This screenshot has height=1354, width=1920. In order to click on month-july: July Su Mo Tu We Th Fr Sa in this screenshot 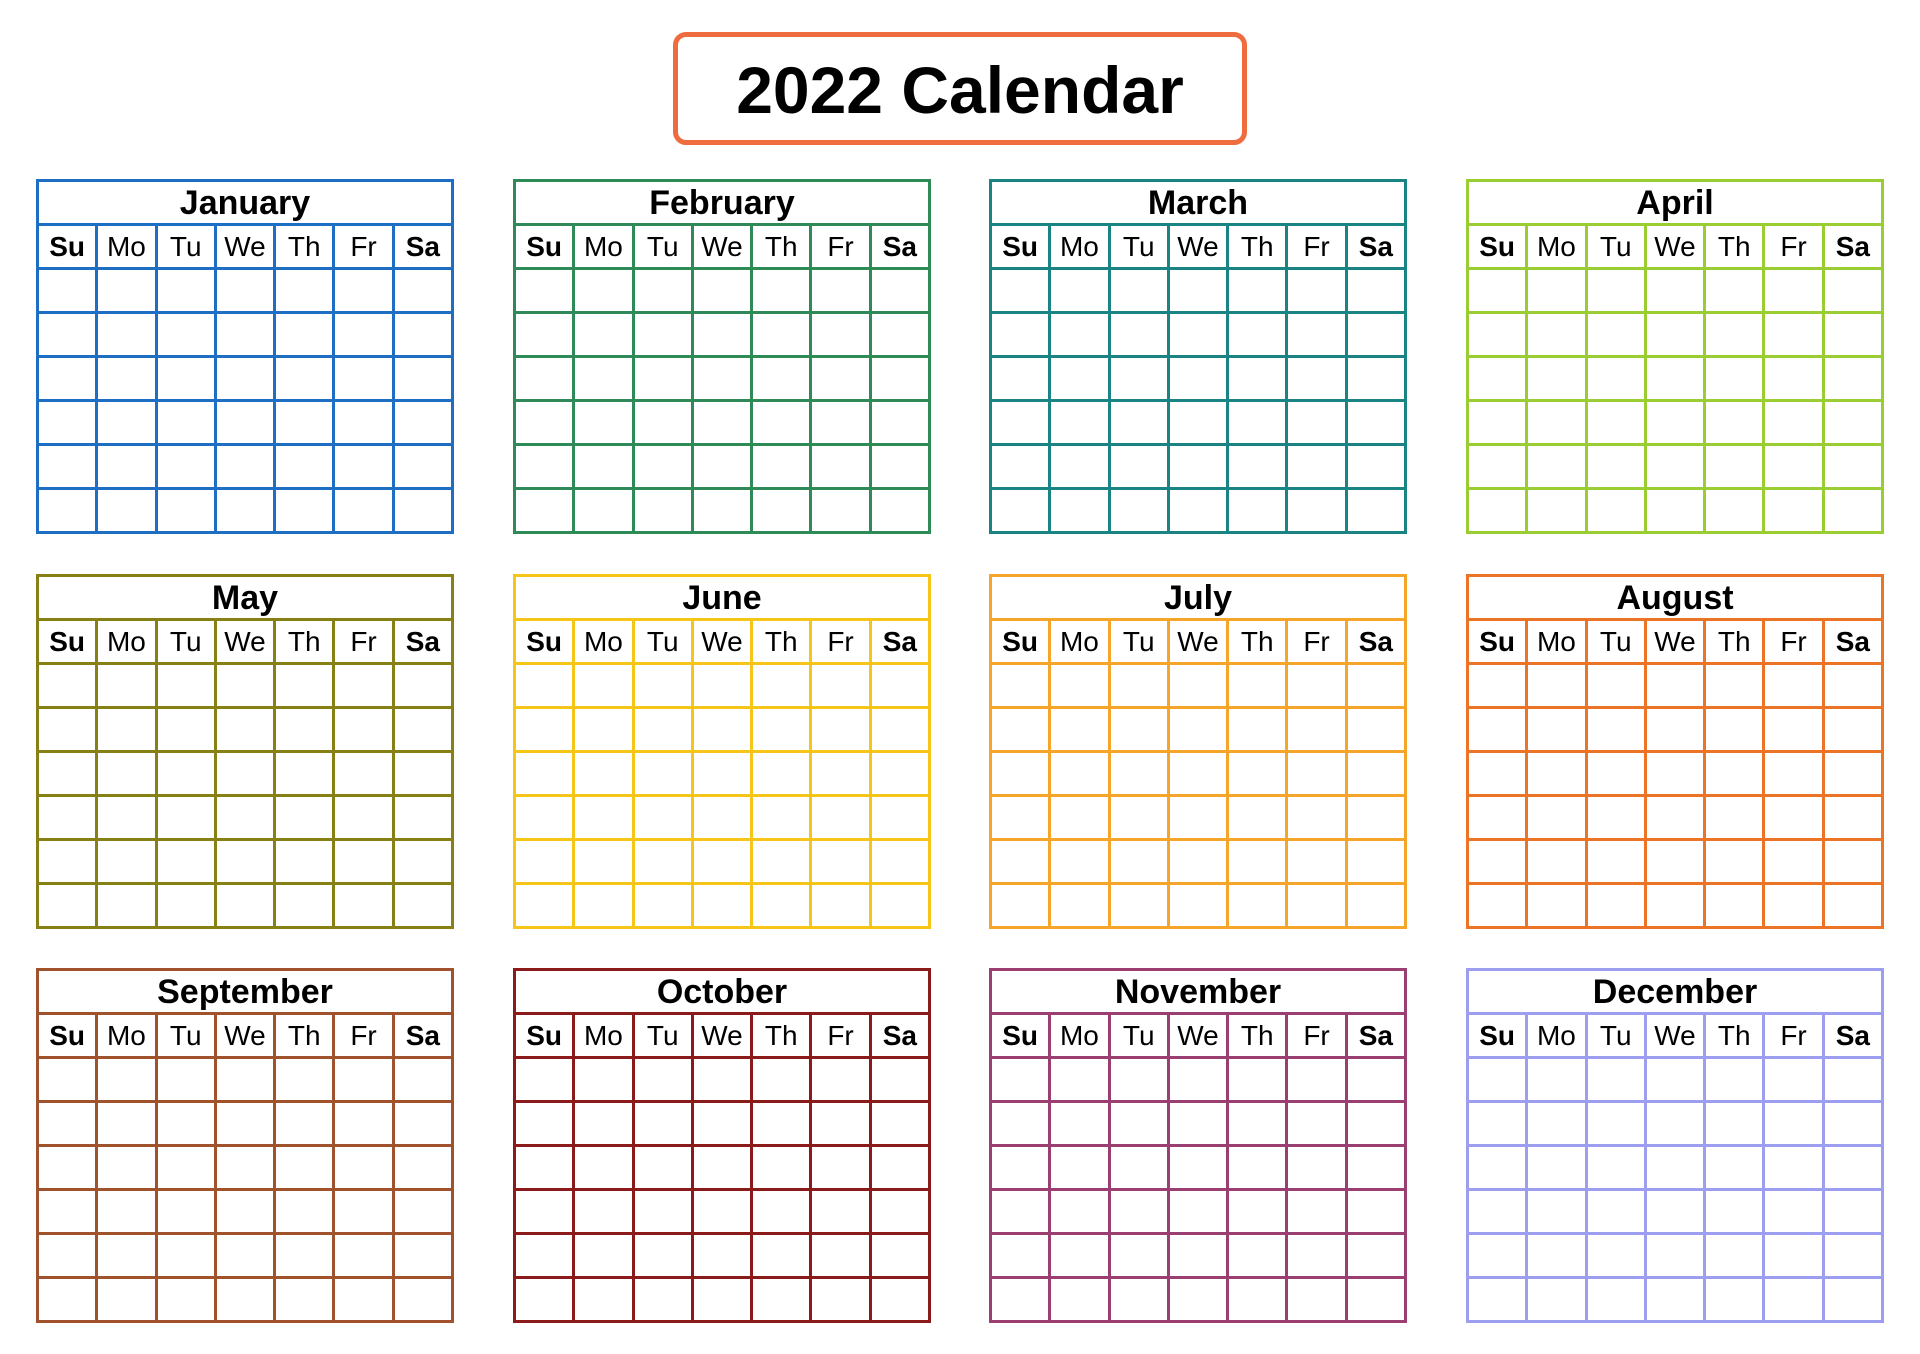, I will do `click(1198, 751)`.